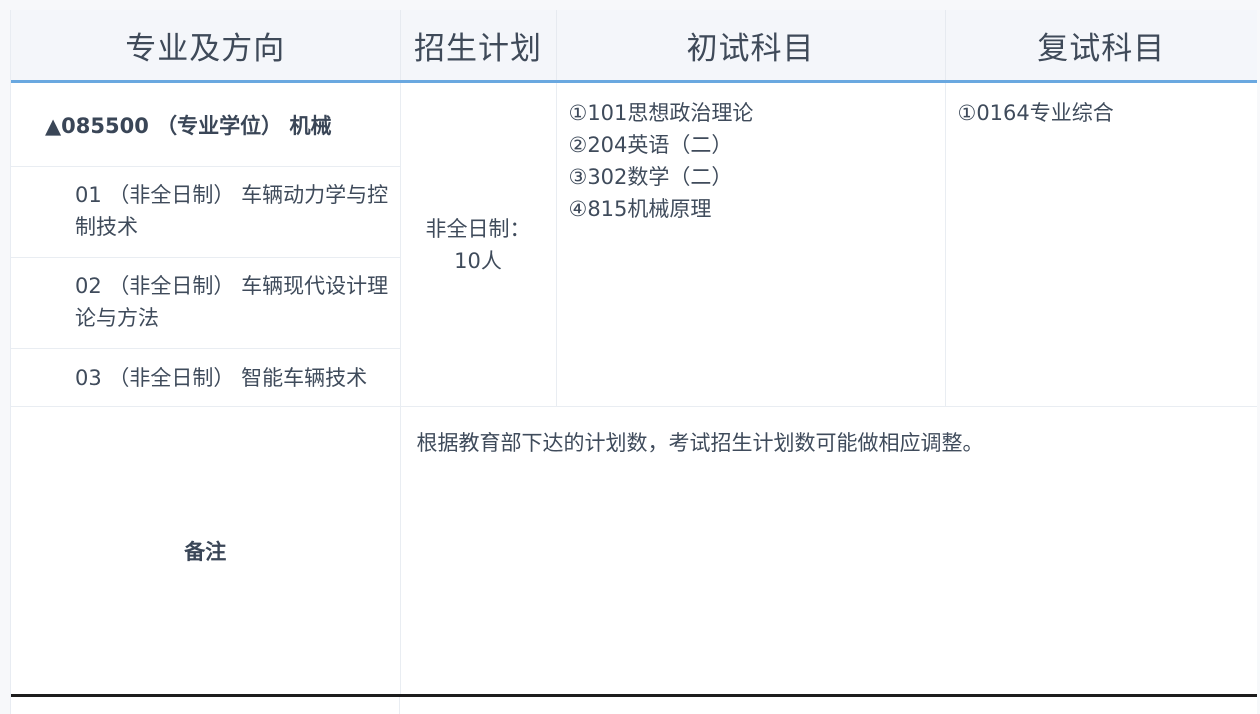  Describe the element at coordinates (650, 145) in the screenshot. I see `initial-subject-item: ②204英语（二）` at that location.